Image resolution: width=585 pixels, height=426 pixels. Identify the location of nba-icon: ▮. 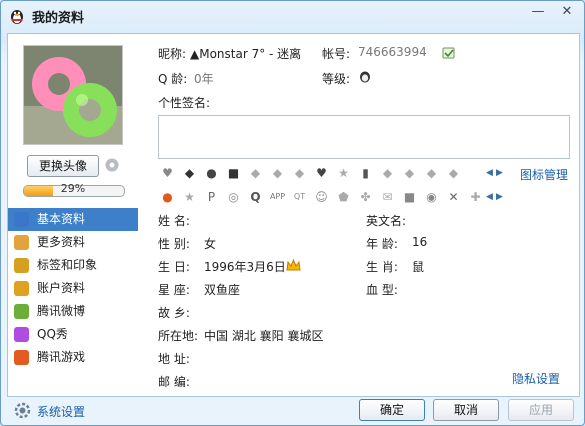
(365, 172).